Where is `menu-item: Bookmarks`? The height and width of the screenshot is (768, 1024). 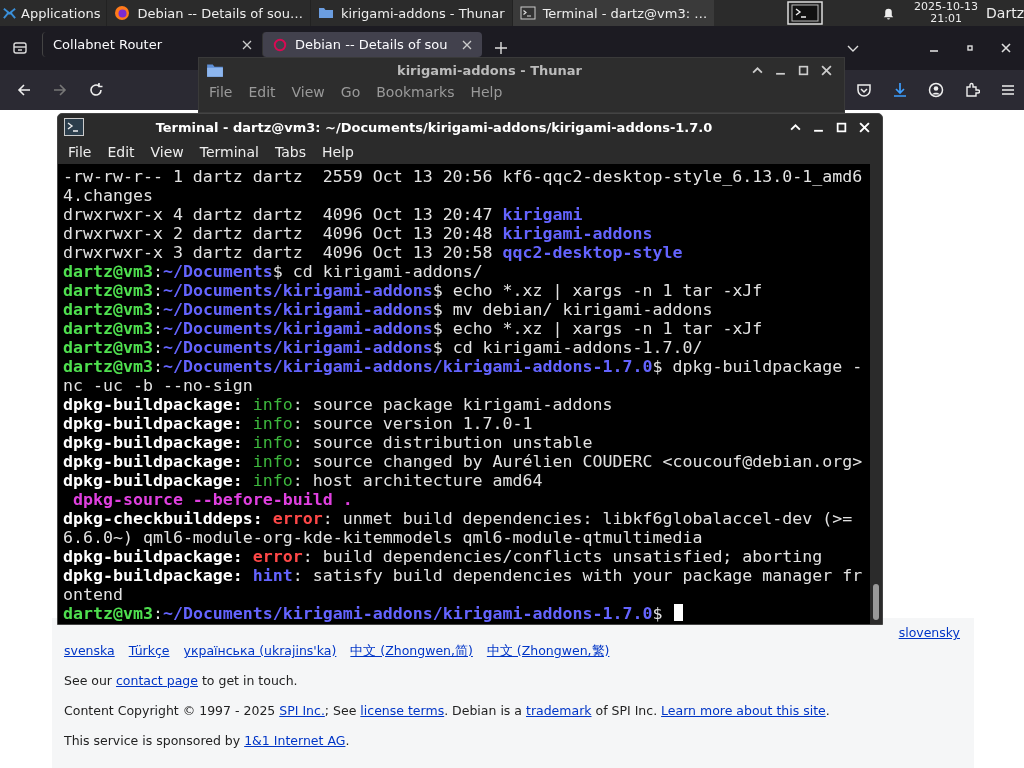 menu-item: Bookmarks is located at coordinates (415, 92).